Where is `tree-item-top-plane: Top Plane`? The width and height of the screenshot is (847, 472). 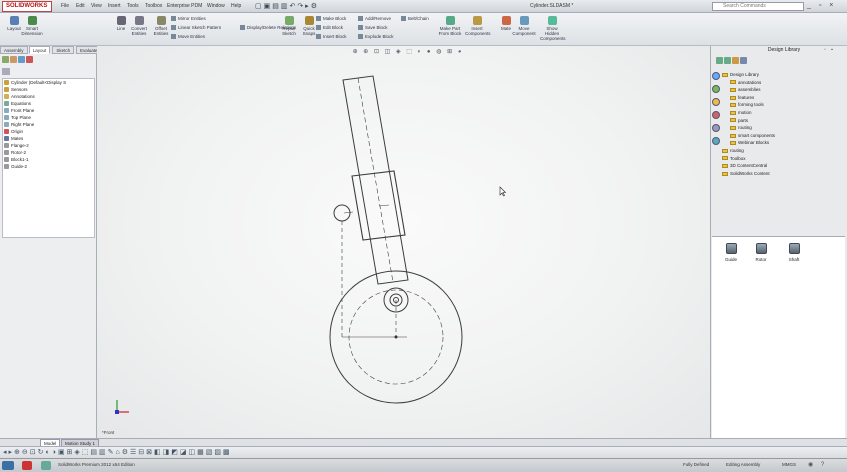
tree-item-top-plane: Top Plane is located at coordinates (48, 117).